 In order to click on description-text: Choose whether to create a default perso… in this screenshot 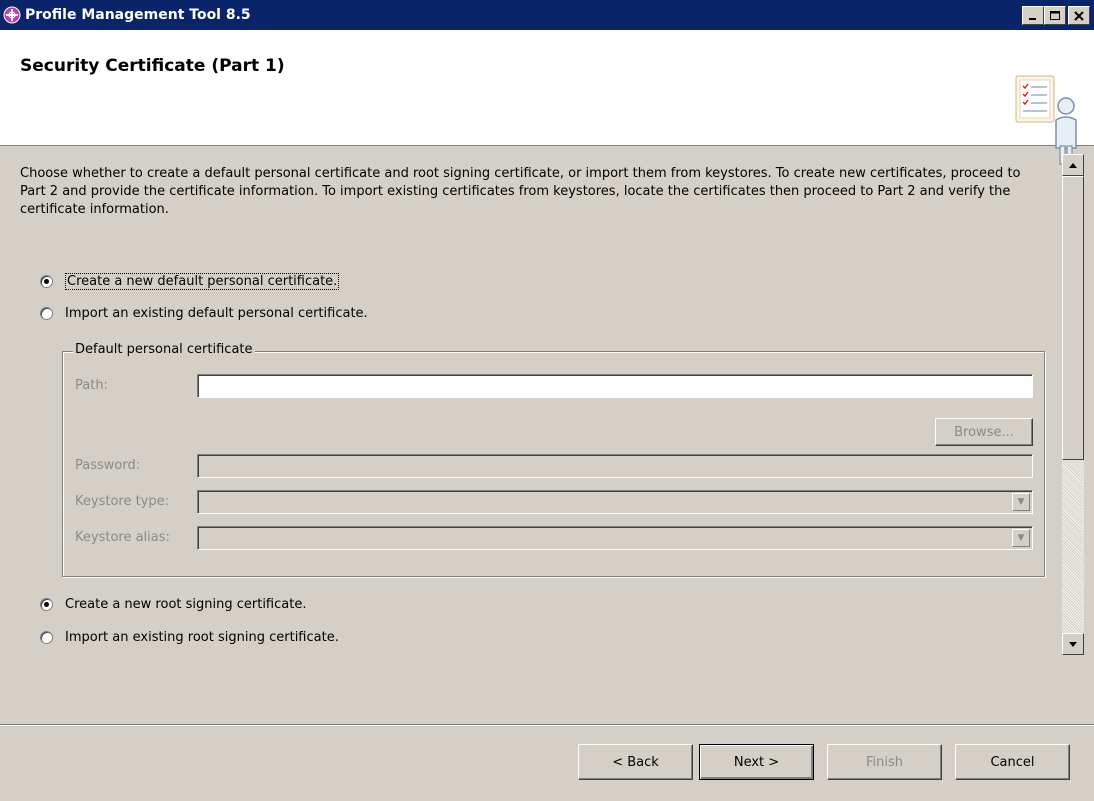, I will do `click(520, 191)`.